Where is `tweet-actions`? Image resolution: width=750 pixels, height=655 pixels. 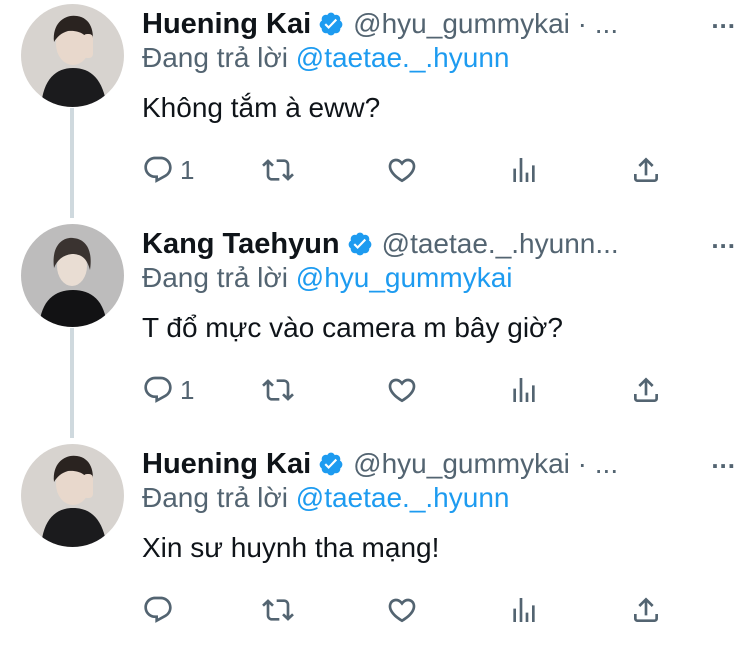 tweet-actions is located at coordinates (410, 610).